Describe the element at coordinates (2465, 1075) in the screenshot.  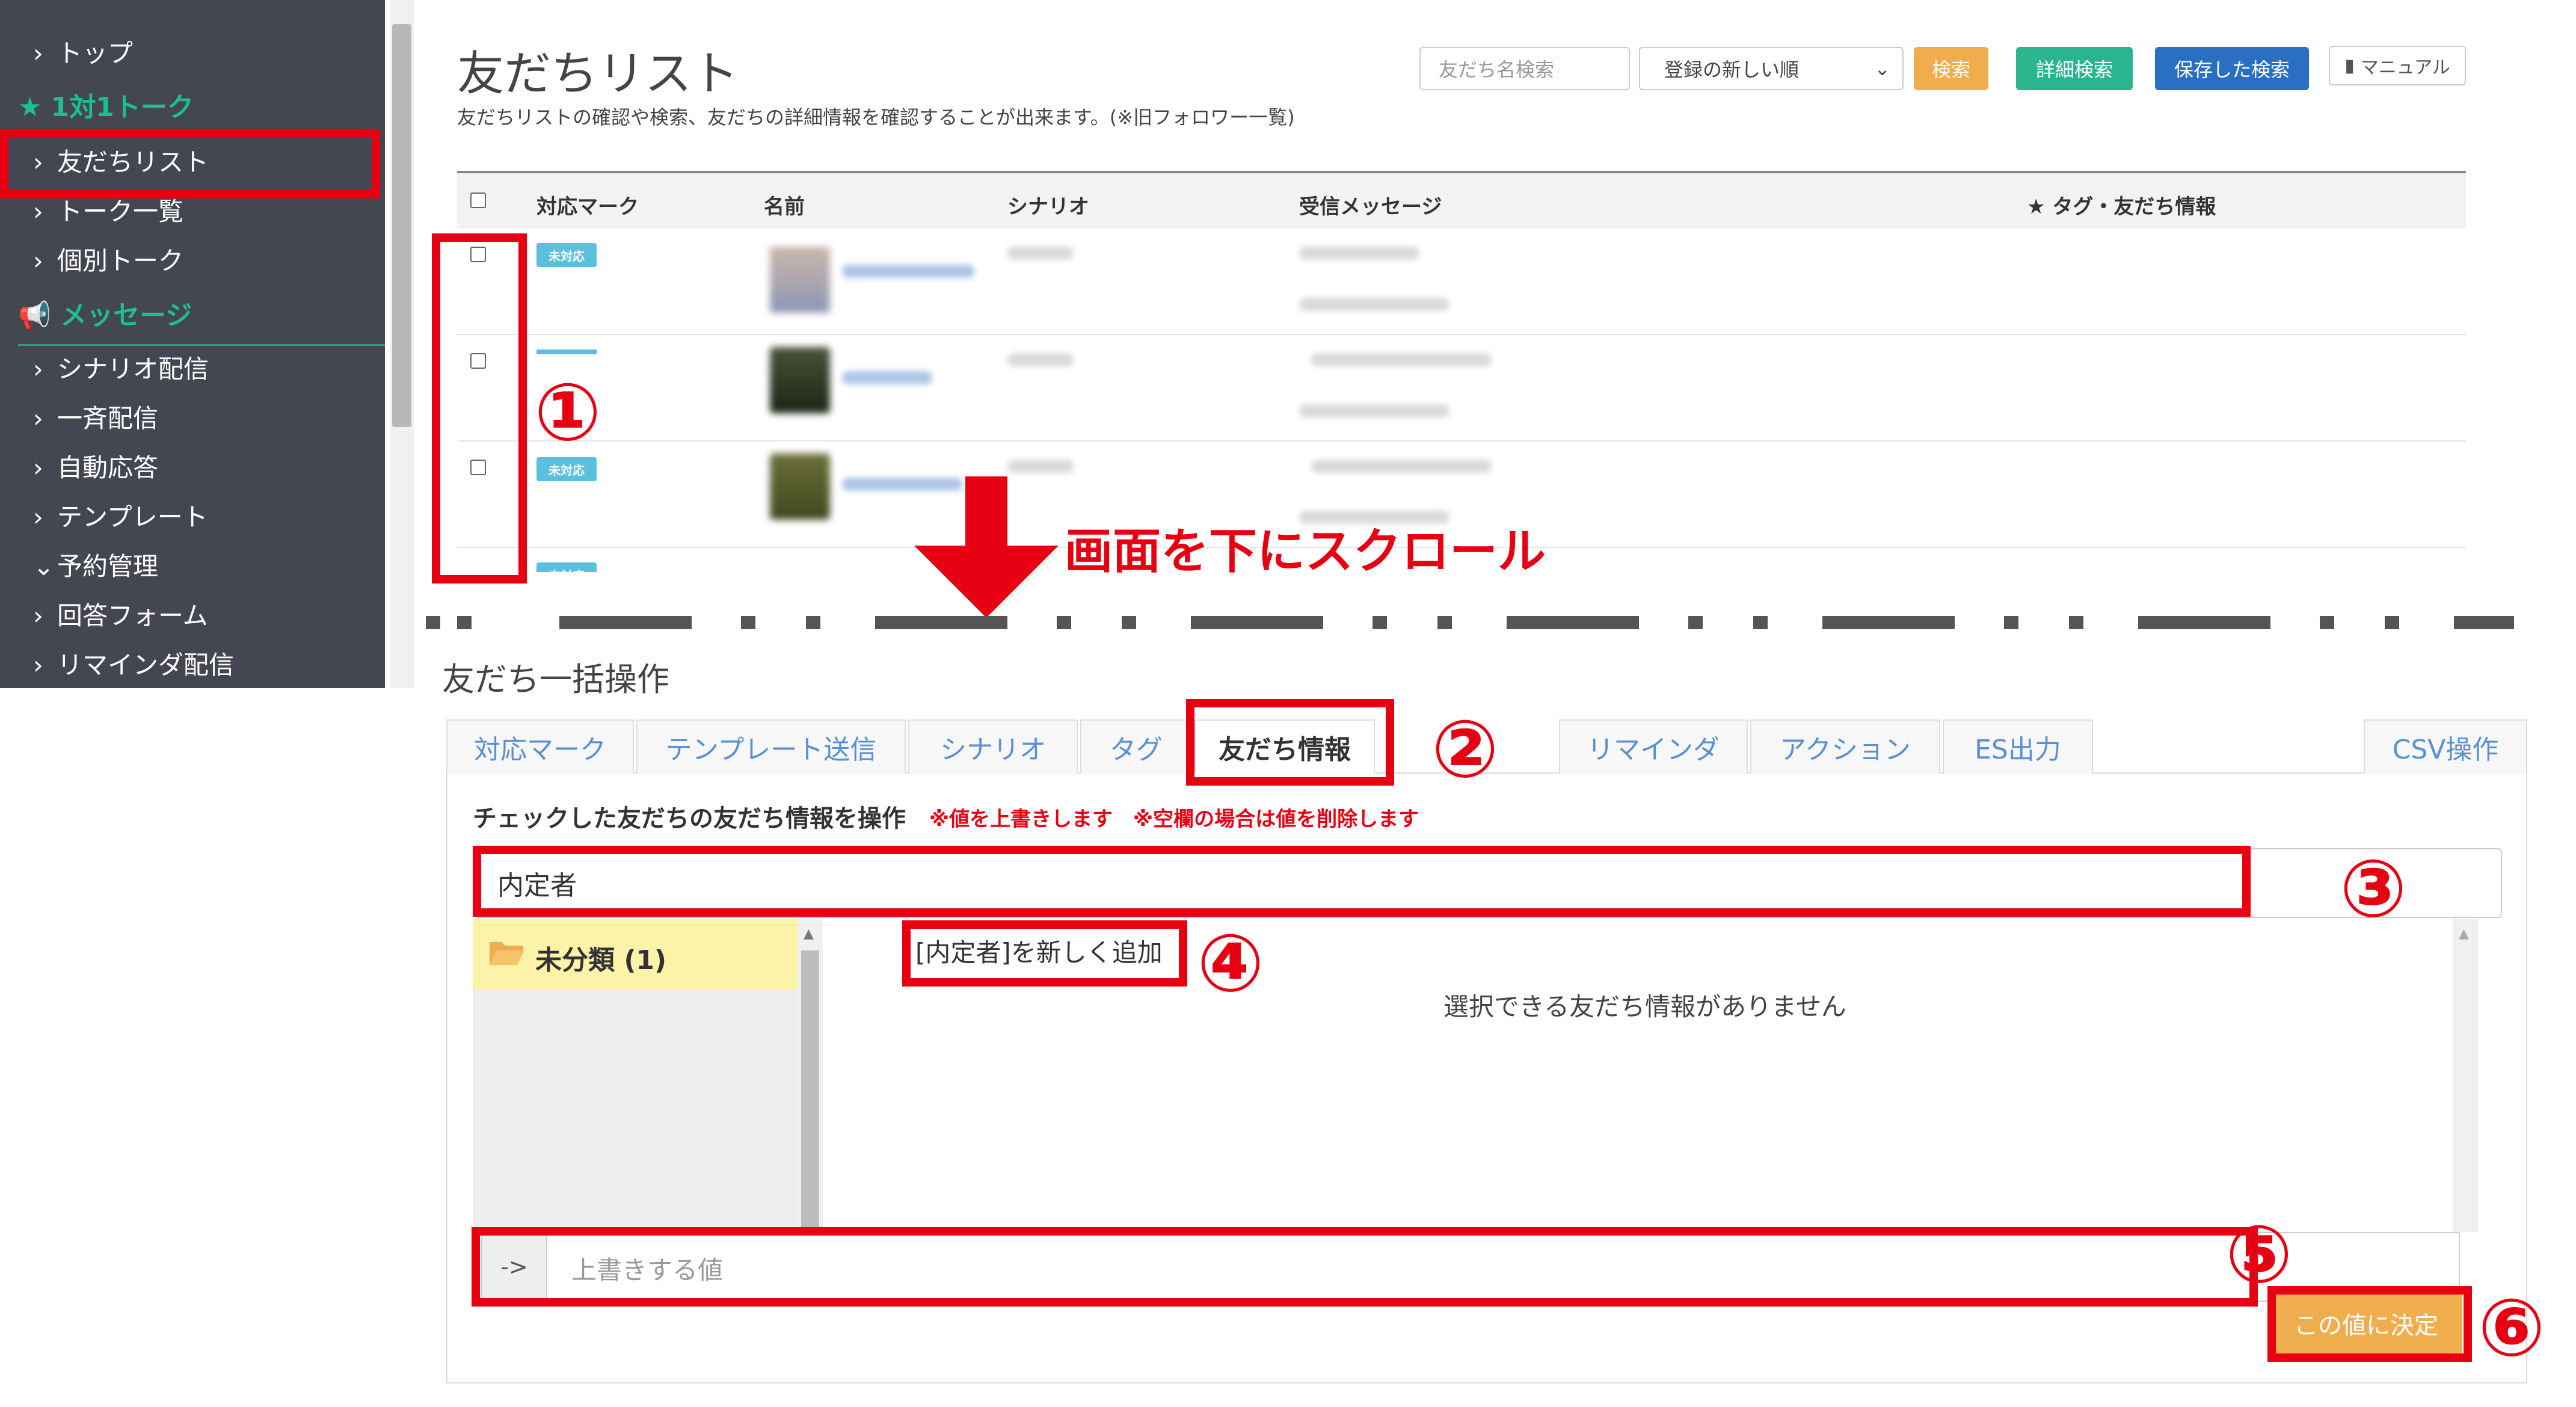
I see `options-scrollbar` at that location.